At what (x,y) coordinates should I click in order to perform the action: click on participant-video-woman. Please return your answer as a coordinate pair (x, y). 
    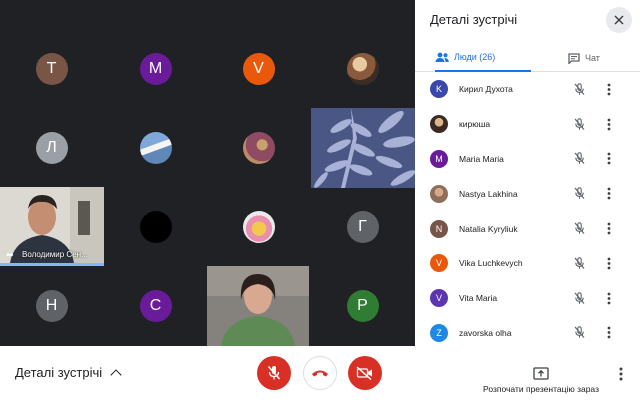
    Looking at the image, I should click on (258, 306).